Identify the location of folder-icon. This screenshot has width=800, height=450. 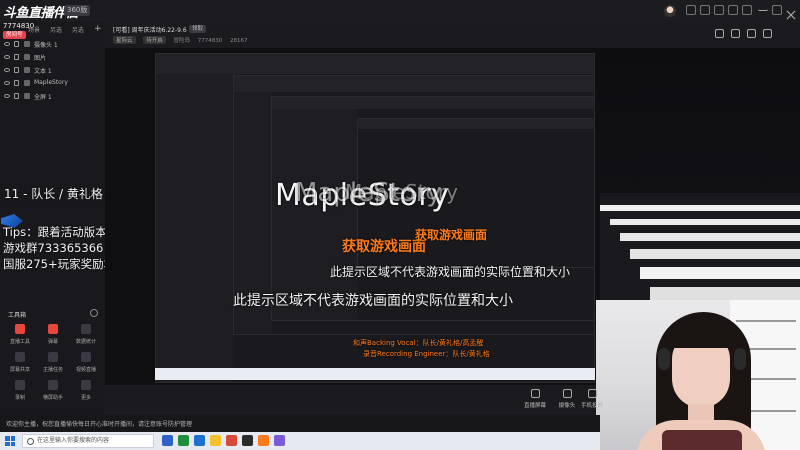
(215, 440).